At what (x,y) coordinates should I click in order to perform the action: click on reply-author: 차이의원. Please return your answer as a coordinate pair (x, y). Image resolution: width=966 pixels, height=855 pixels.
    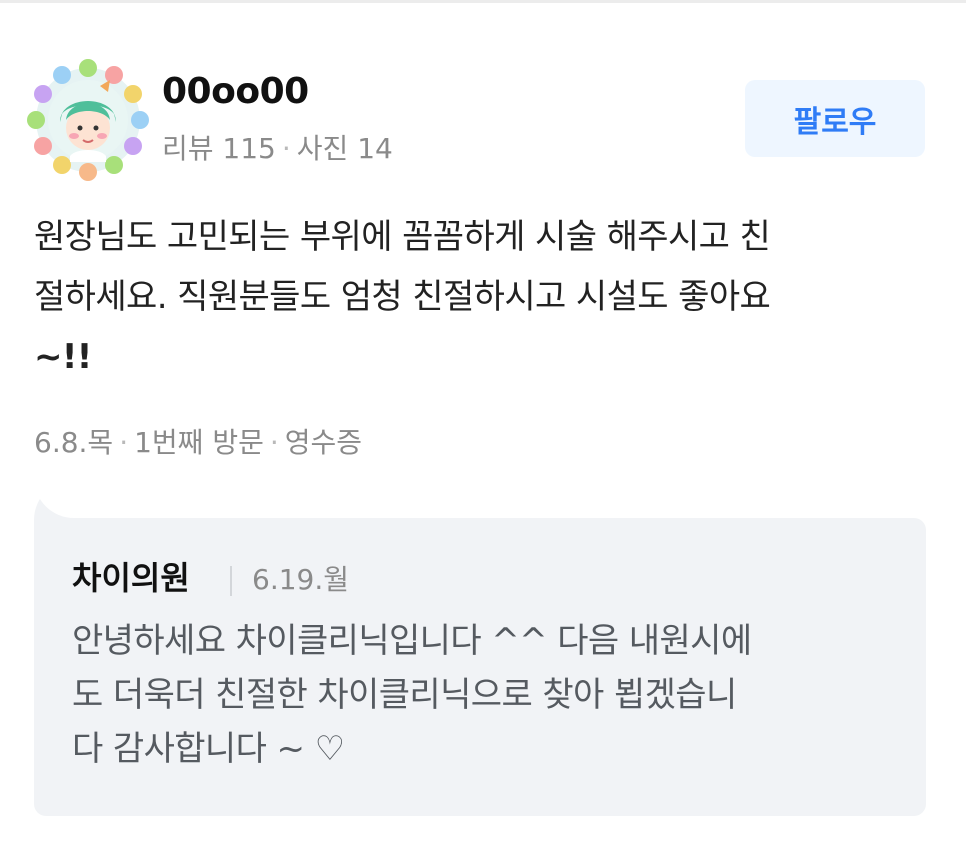
    Looking at the image, I should click on (131, 578).